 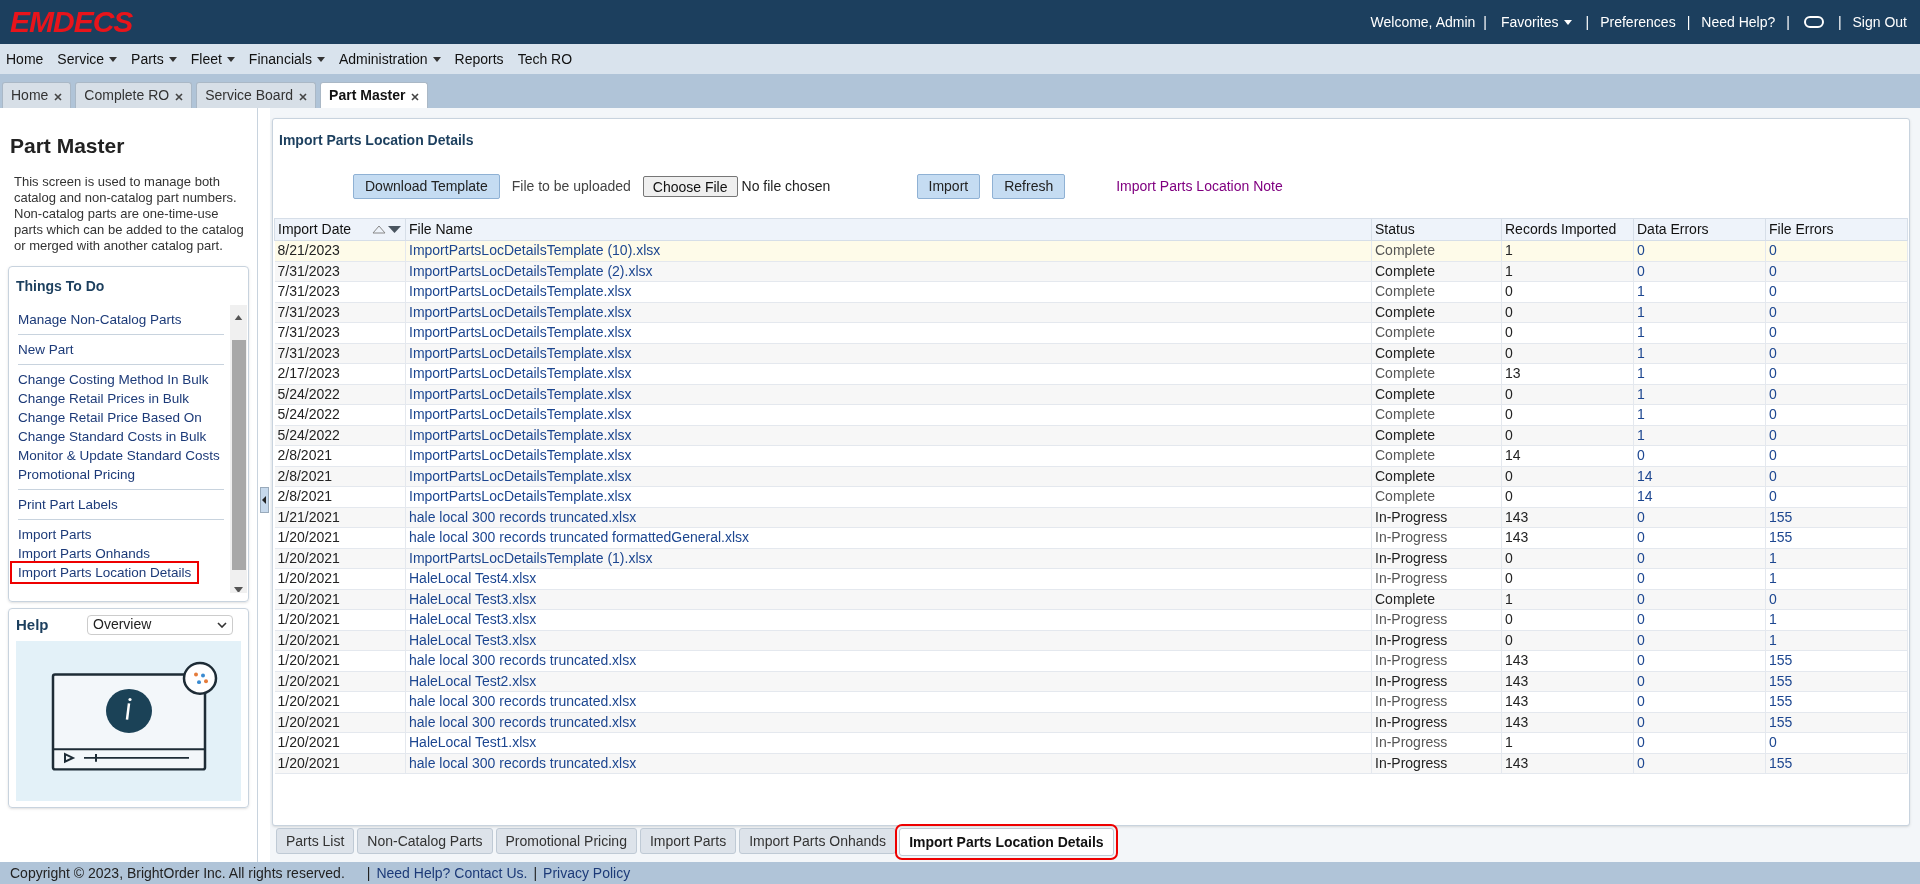 What do you see at coordinates (888, 599) in the screenshot?
I see `table-link: HaleLocal Test3.xlsx` at bounding box center [888, 599].